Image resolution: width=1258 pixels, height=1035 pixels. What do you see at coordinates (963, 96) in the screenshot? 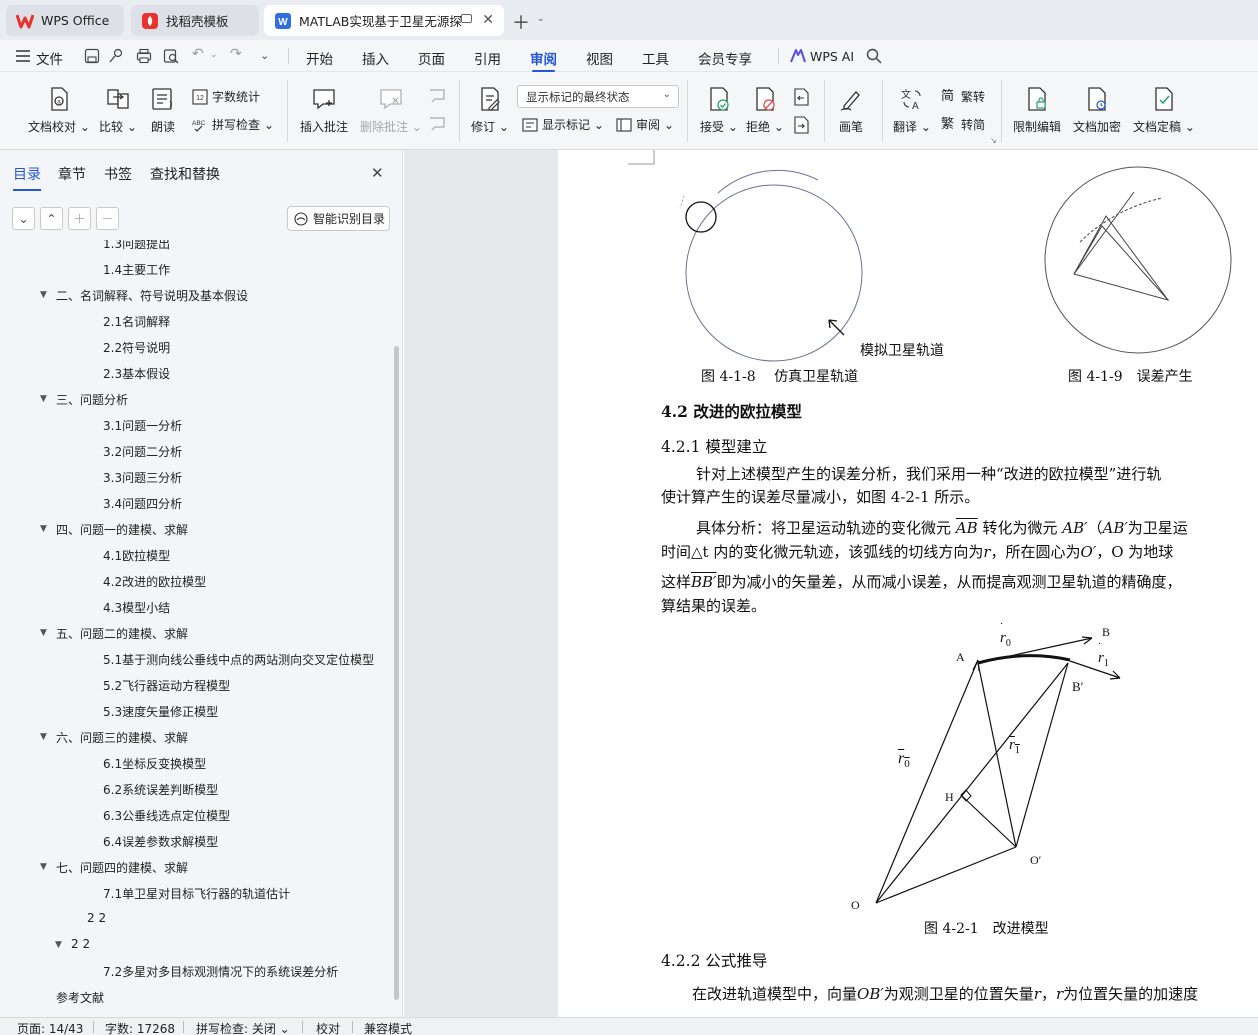
I see `trad-to-simp-button: 简 繁转` at bounding box center [963, 96].